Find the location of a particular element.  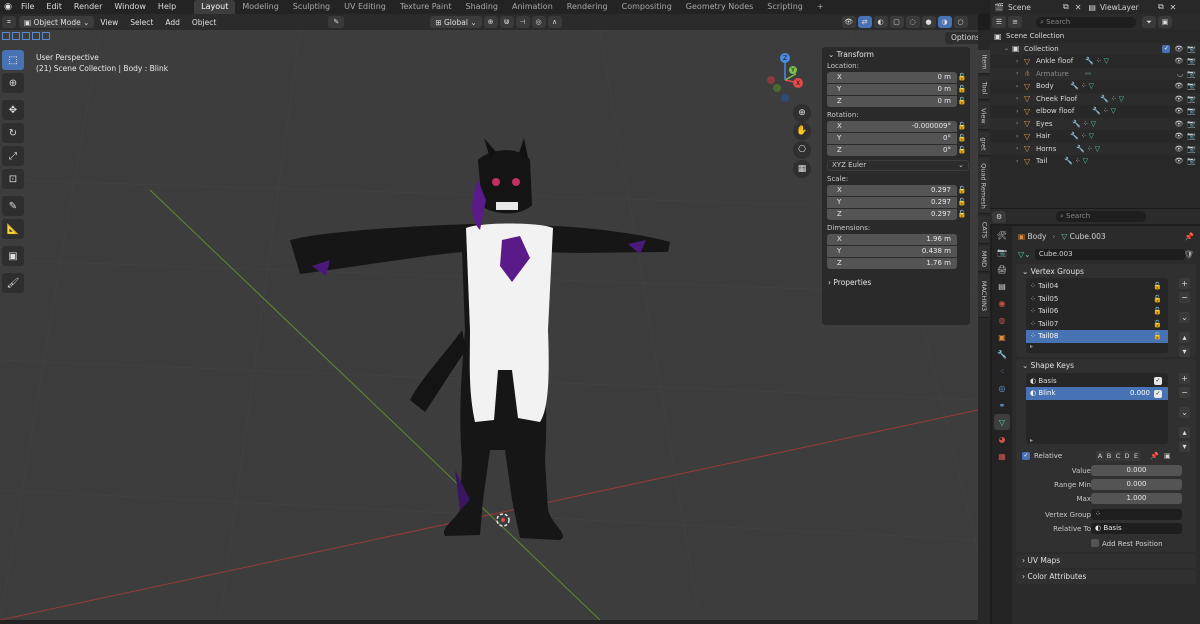

outliner-row-tail: › ▽ Tail 🔧 ⁘ ▽ 👁 📷 is located at coordinates (1095, 161).